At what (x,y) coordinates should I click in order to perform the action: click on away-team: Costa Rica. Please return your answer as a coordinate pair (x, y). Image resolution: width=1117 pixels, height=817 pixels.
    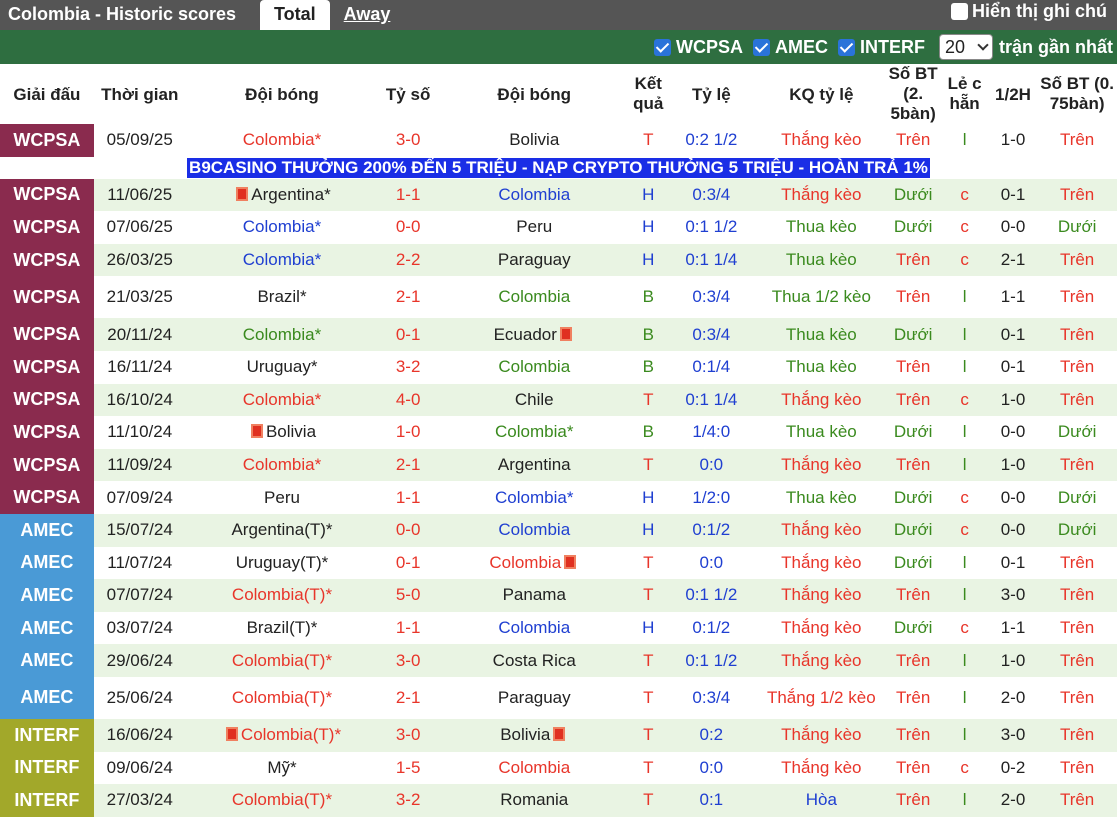
    Looking at the image, I should click on (534, 660).